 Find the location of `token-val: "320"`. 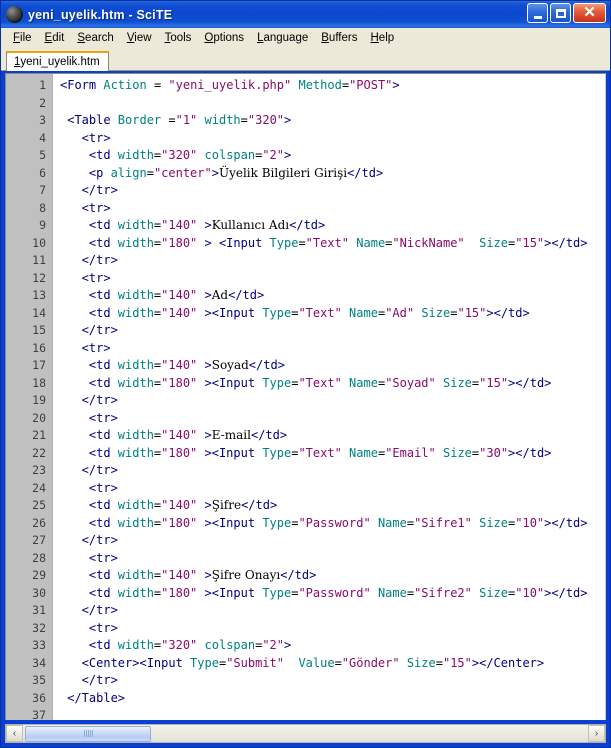

token-val: "320" is located at coordinates (179, 155).